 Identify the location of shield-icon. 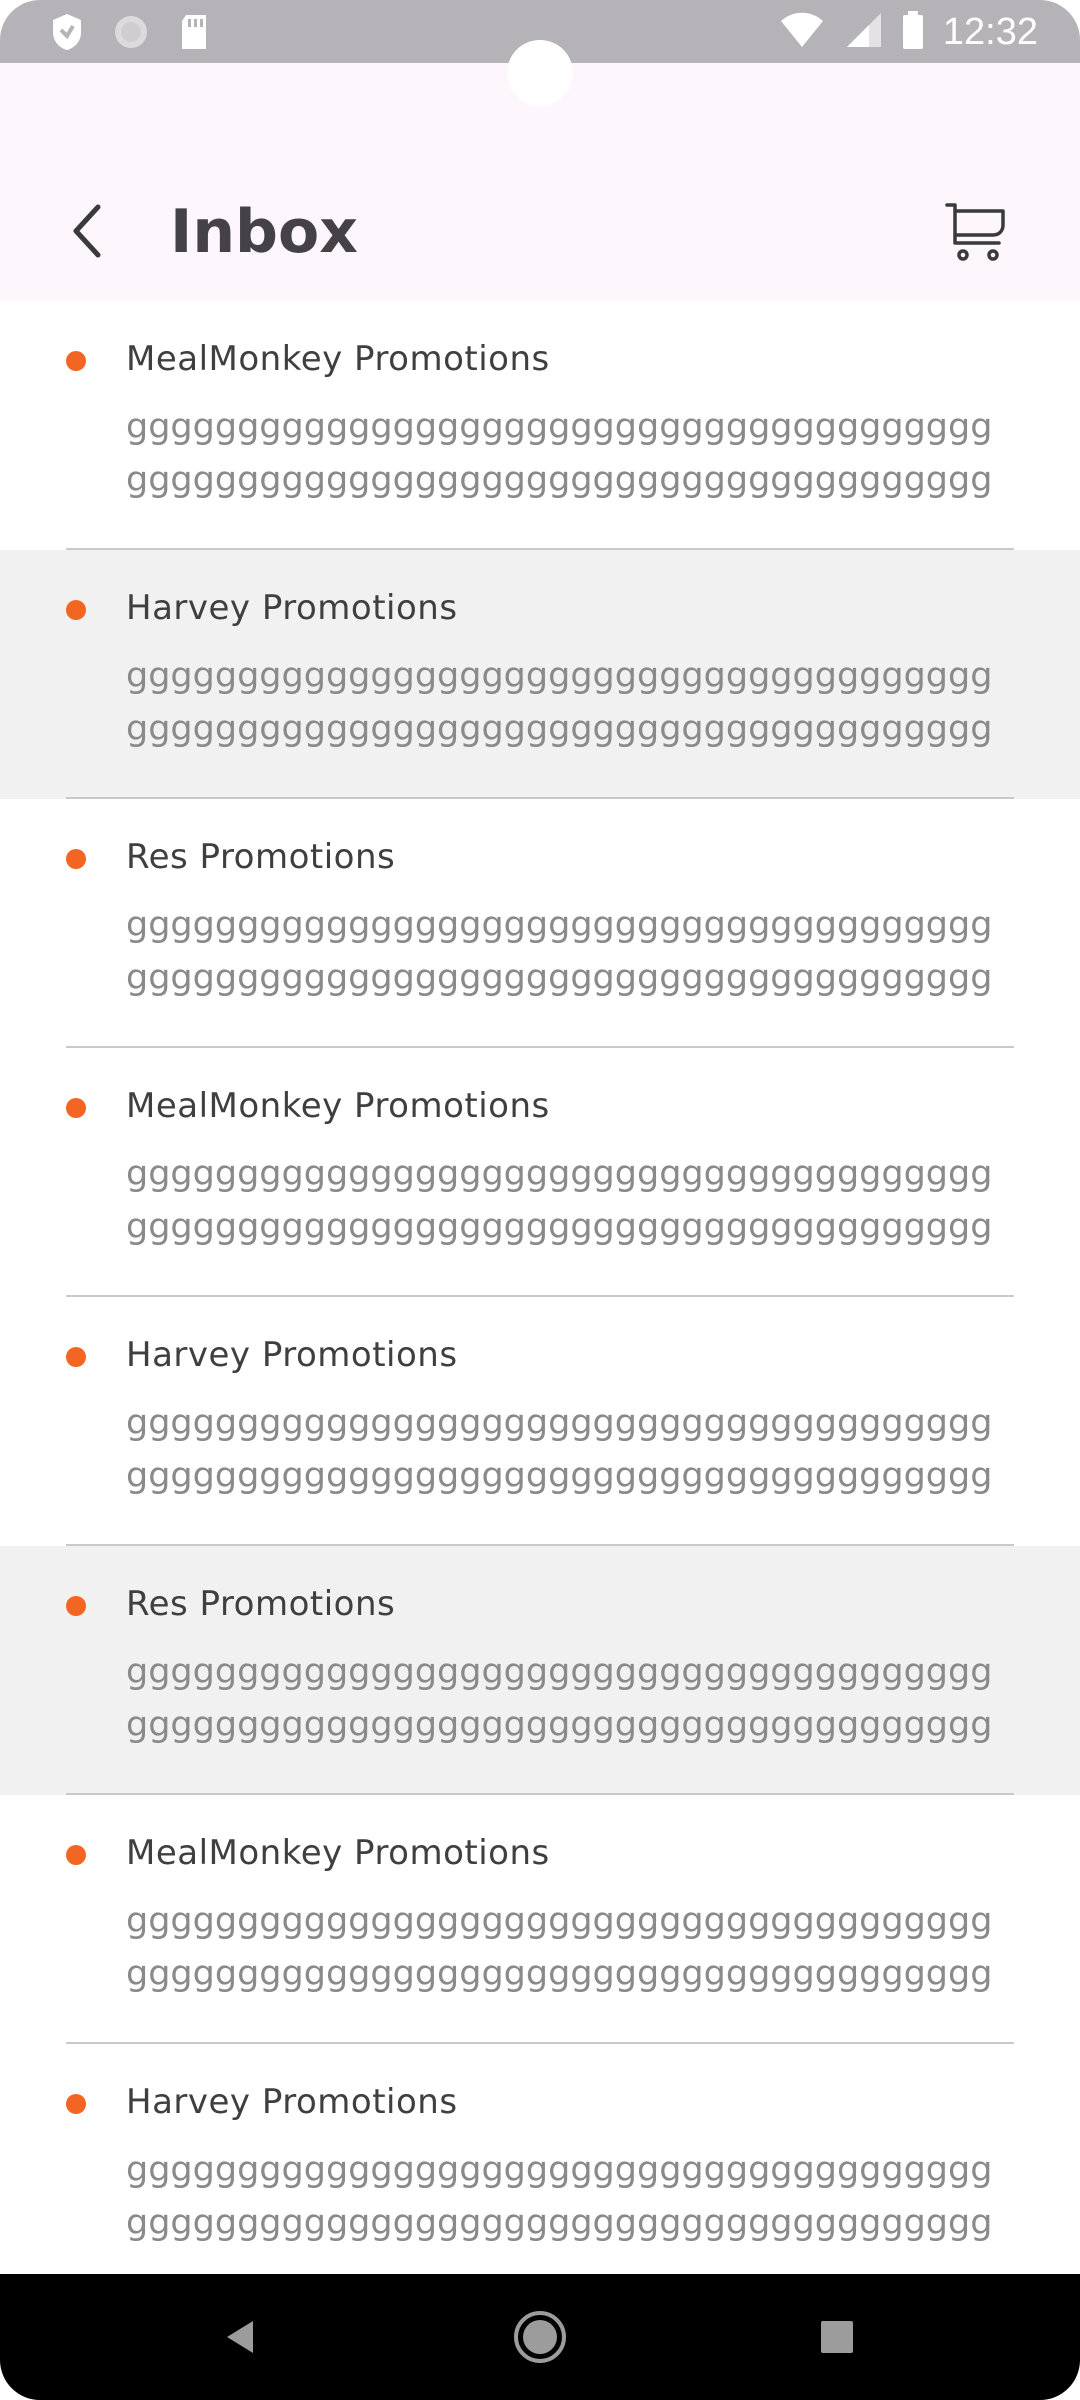
(67, 34).